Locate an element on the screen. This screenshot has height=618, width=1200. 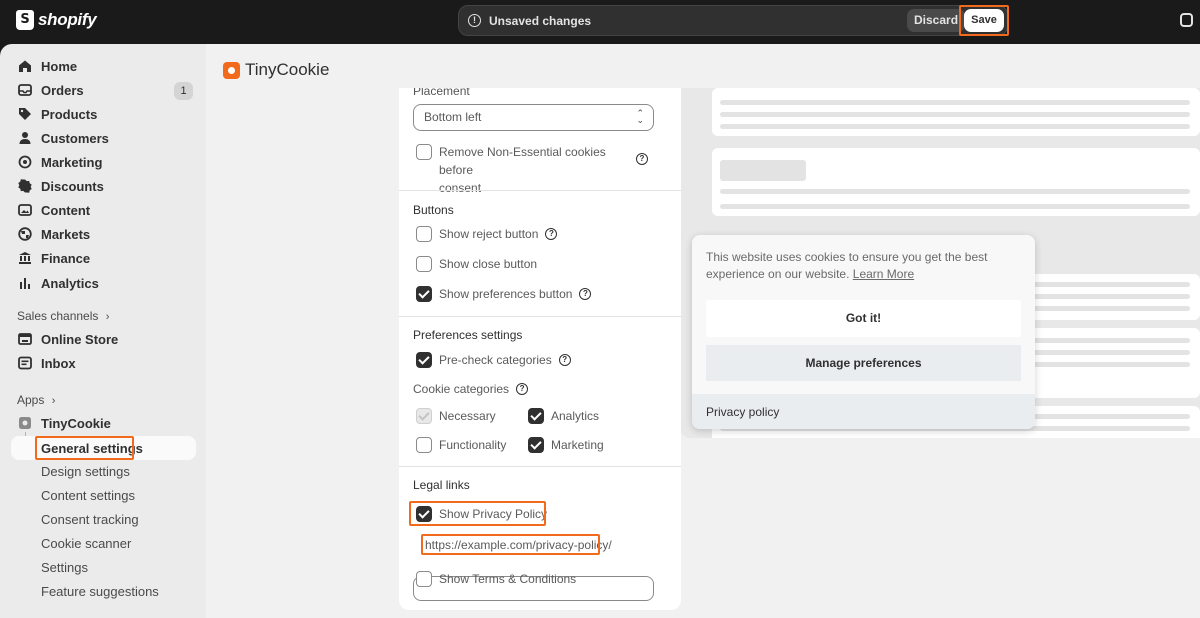
bank-icon is located at coordinates (25, 258).